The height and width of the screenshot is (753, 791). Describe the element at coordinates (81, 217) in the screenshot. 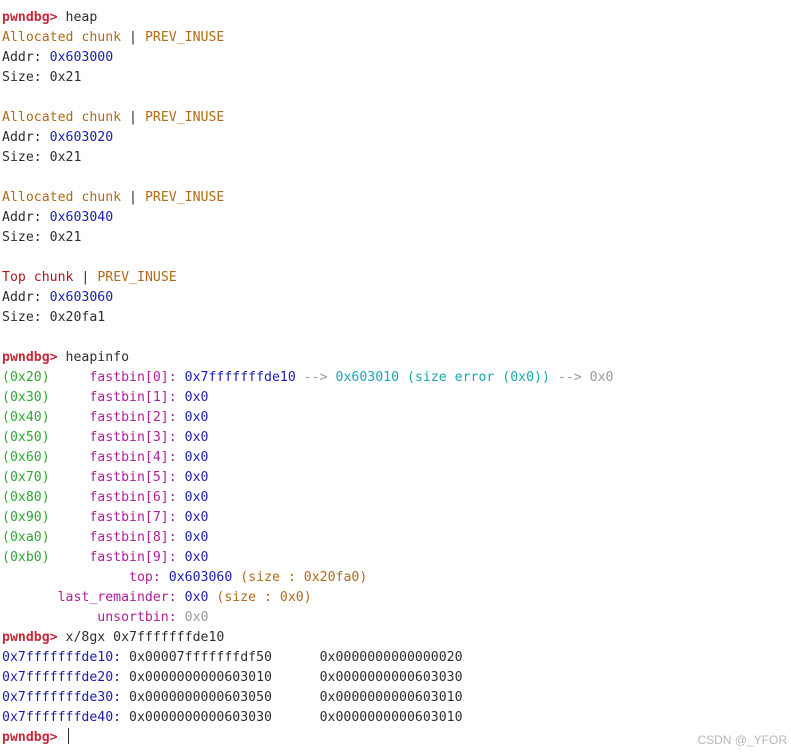

I see `chunk-addr: 0x603040` at that location.